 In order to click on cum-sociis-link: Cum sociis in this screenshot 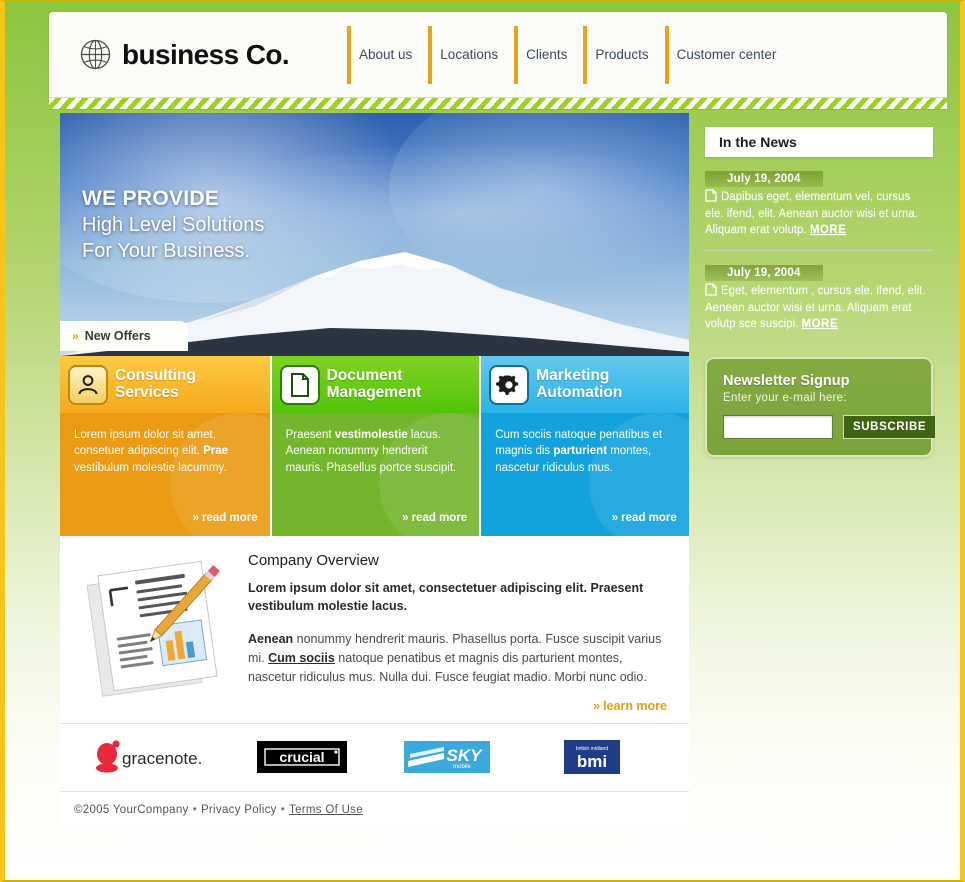, I will do `click(301, 658)`.